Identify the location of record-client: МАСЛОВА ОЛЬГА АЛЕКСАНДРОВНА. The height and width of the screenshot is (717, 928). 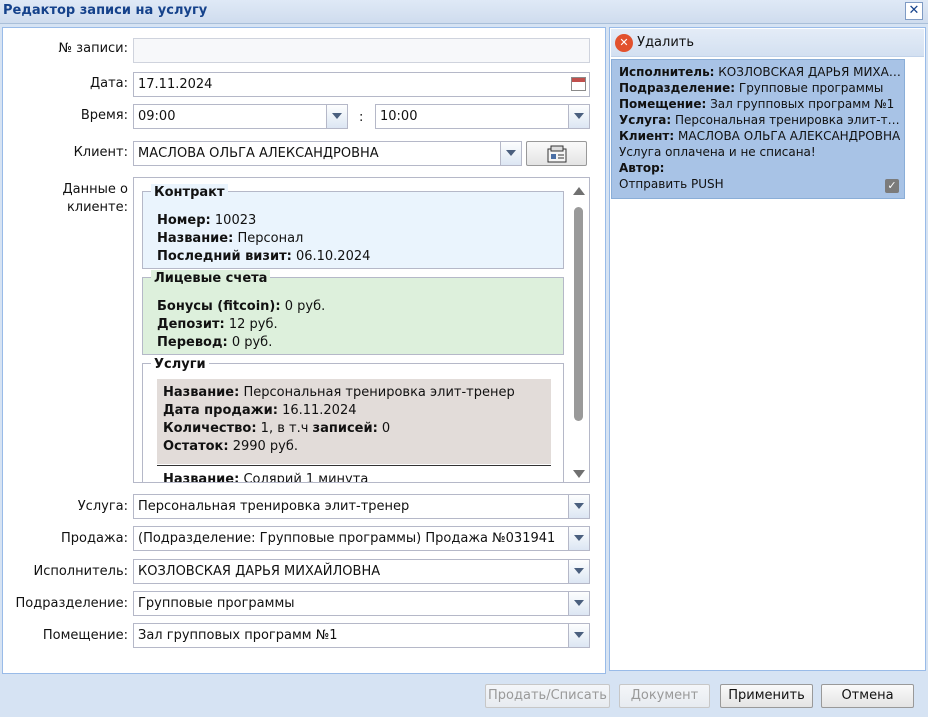
(789, 136).